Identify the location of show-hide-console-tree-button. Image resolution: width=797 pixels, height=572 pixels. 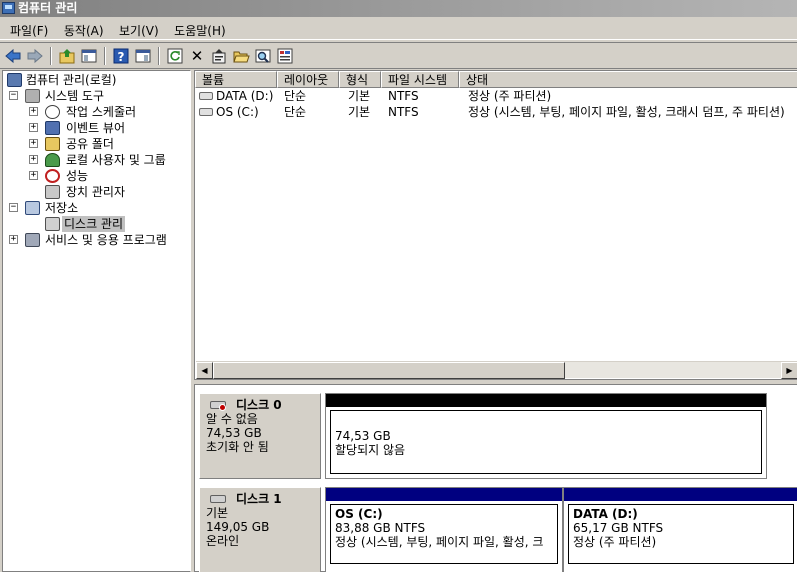
(89, 56).